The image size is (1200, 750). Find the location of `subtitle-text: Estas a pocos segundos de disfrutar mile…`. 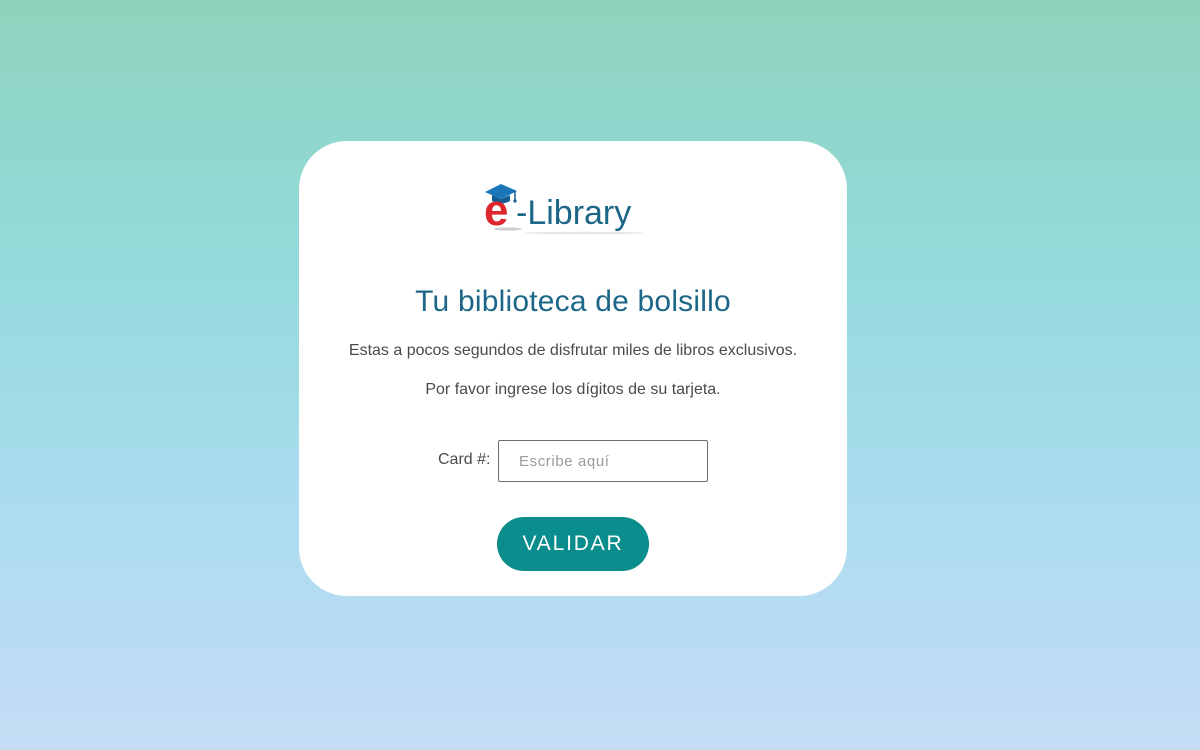

subtitle-text: Estas a pocos segundos de disfrutar mile… is located at coordinates (573, 350).